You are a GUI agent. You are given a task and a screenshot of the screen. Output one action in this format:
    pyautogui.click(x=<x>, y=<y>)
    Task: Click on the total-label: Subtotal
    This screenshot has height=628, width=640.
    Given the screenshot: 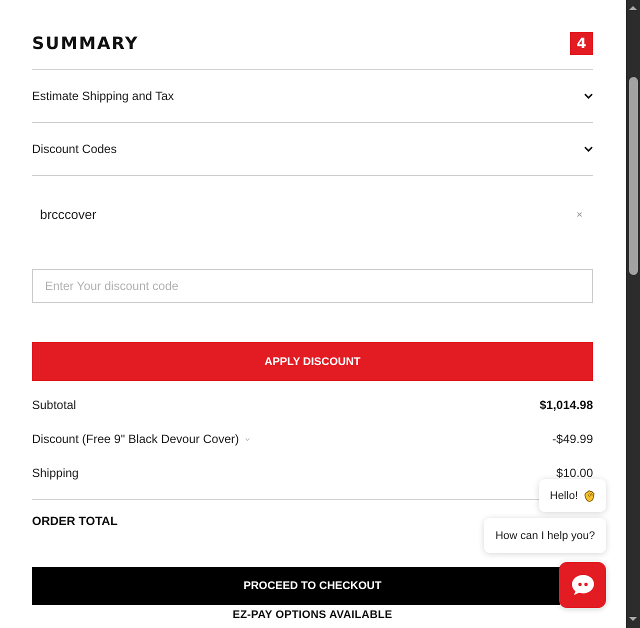 What is the action you would take?
    pyautogui.click(x=54, y=405)
    